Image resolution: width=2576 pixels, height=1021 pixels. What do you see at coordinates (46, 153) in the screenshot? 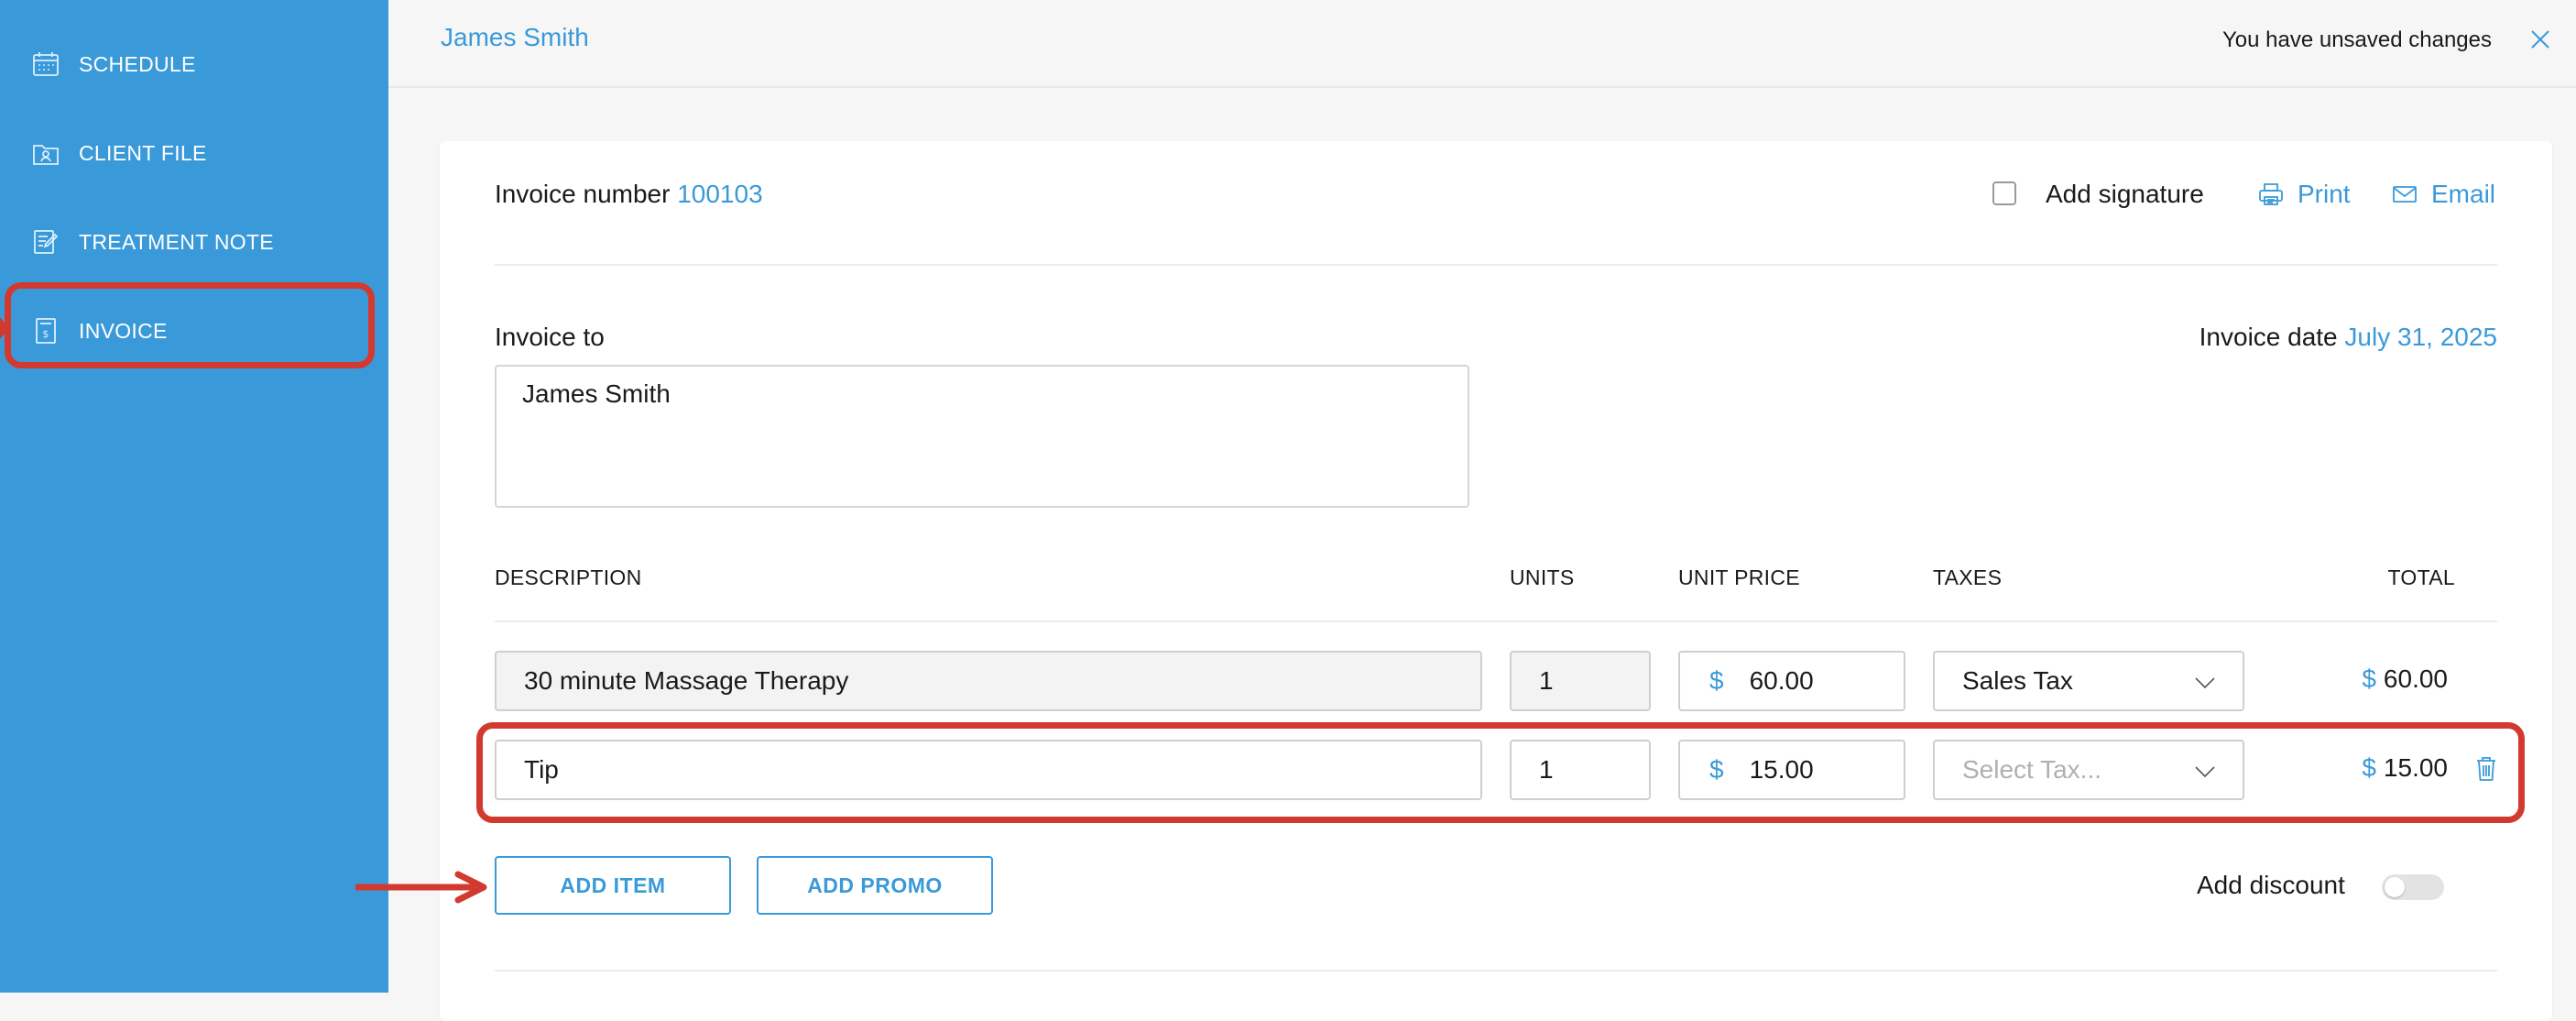
I see `client-file-icon` at bounding box center [46, 153].